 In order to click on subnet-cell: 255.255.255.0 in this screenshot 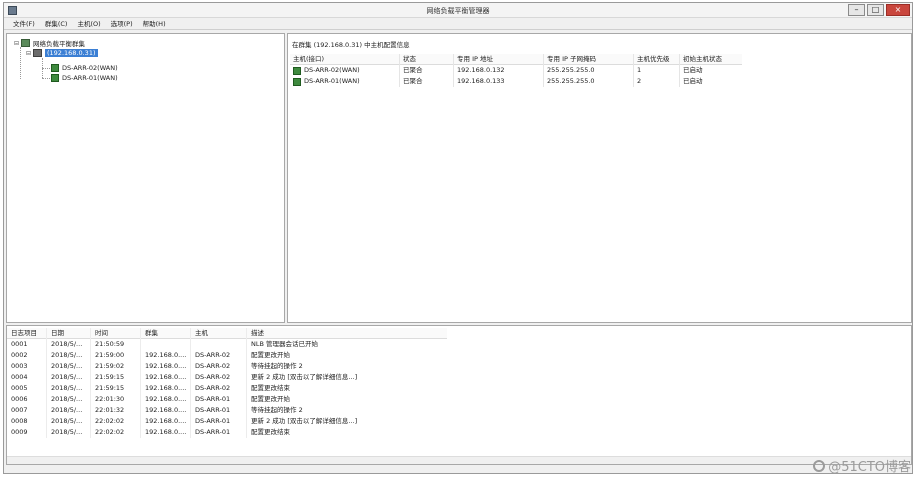, I will do `click(589, 81)`.